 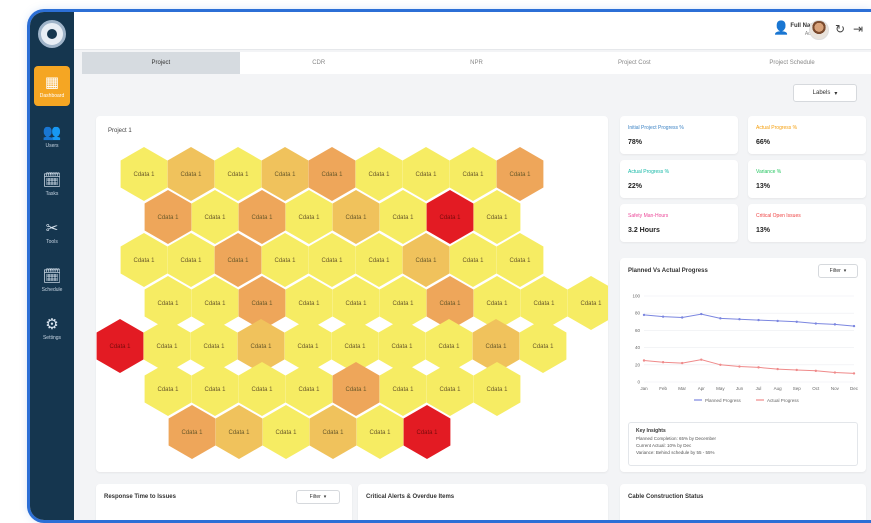 What do you see at coordinates (636, 296) in the screenshot?
I see `y-tick-label: 100` at bounding box center [636, 296].